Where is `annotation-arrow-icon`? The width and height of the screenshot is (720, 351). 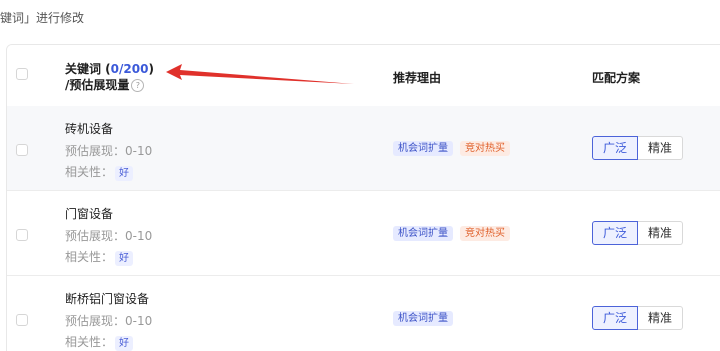 annotation-arrow-icon is located at coordinates (260, 74).